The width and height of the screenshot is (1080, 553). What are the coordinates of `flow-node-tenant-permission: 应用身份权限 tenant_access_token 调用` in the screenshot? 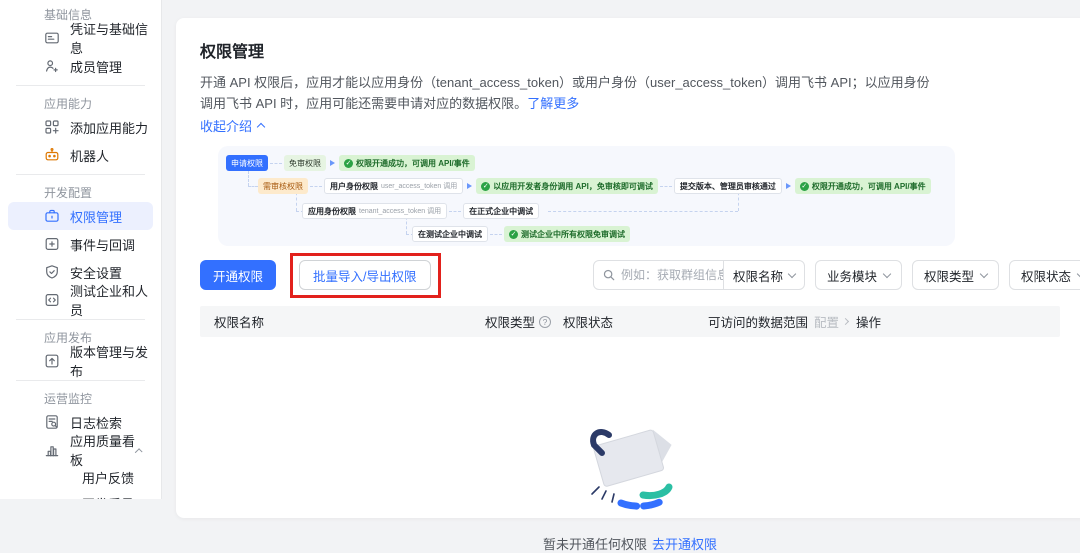 It's located at (375, 211).